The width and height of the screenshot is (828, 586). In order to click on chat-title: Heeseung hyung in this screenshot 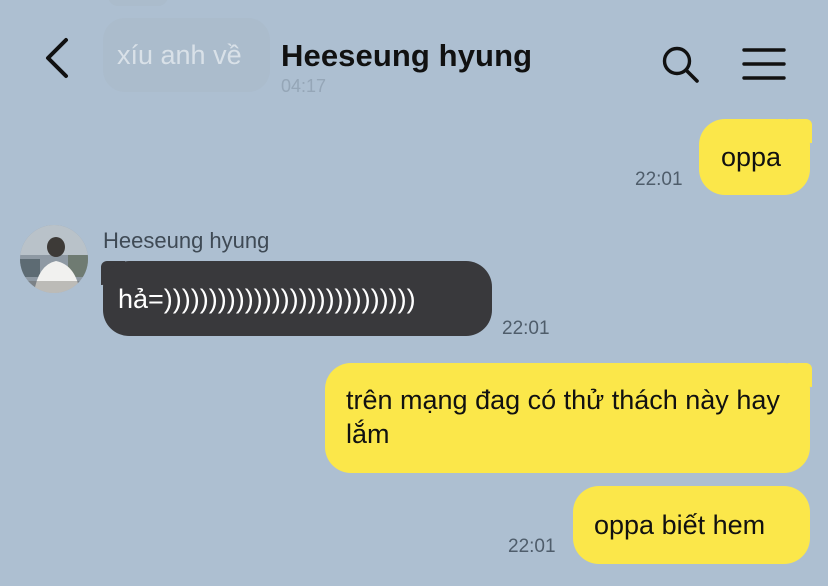, I will do `click(407, 55)`.